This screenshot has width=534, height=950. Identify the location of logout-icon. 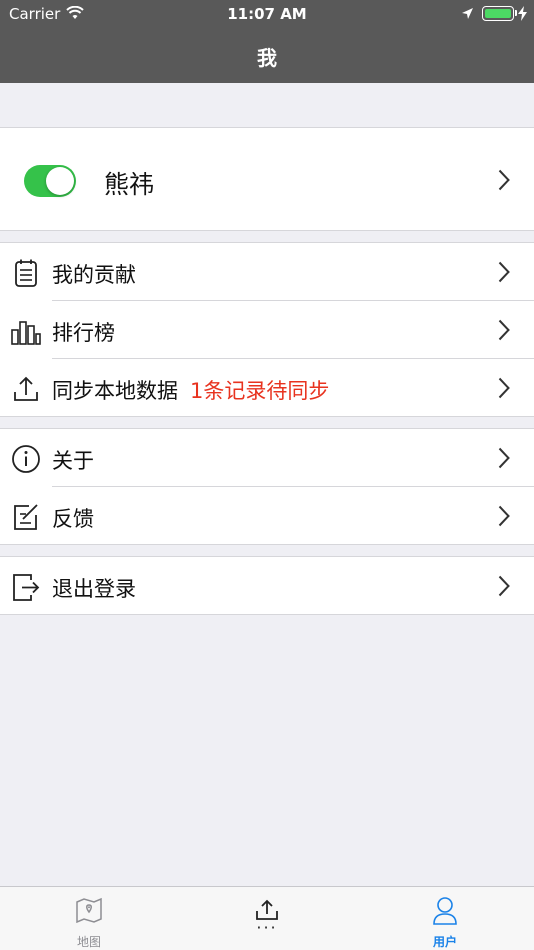
(26, 587).